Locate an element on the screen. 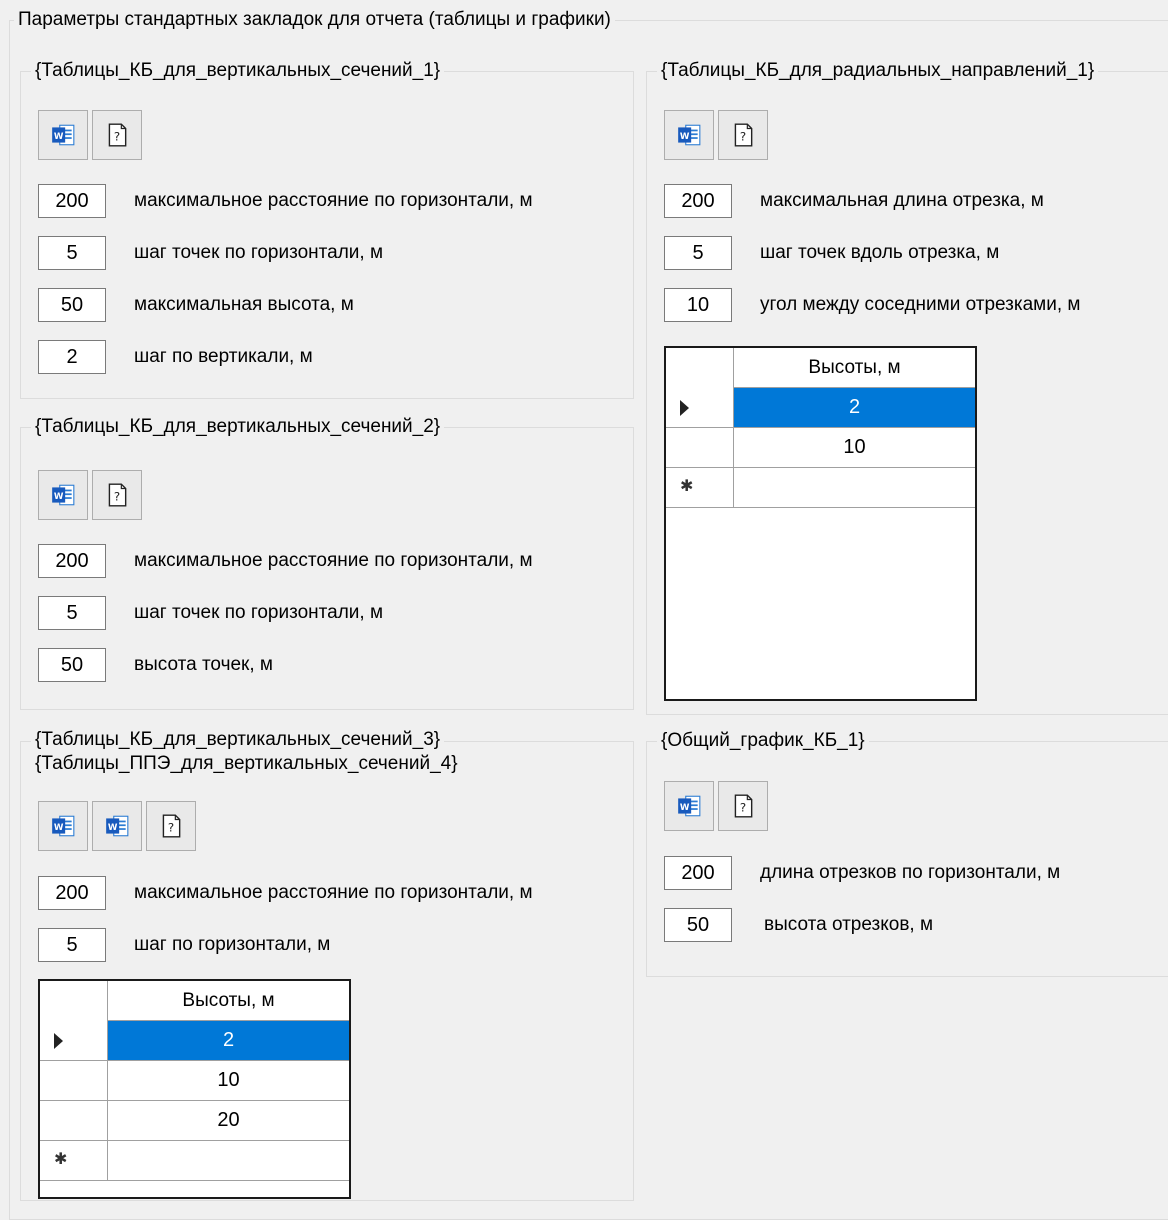 The height and width of the screenshot is (1220, 1168). vs2-group-title: {Таблицы_КБ_для_вертикальных_сечений_2} is located at coordinates (238, 427).